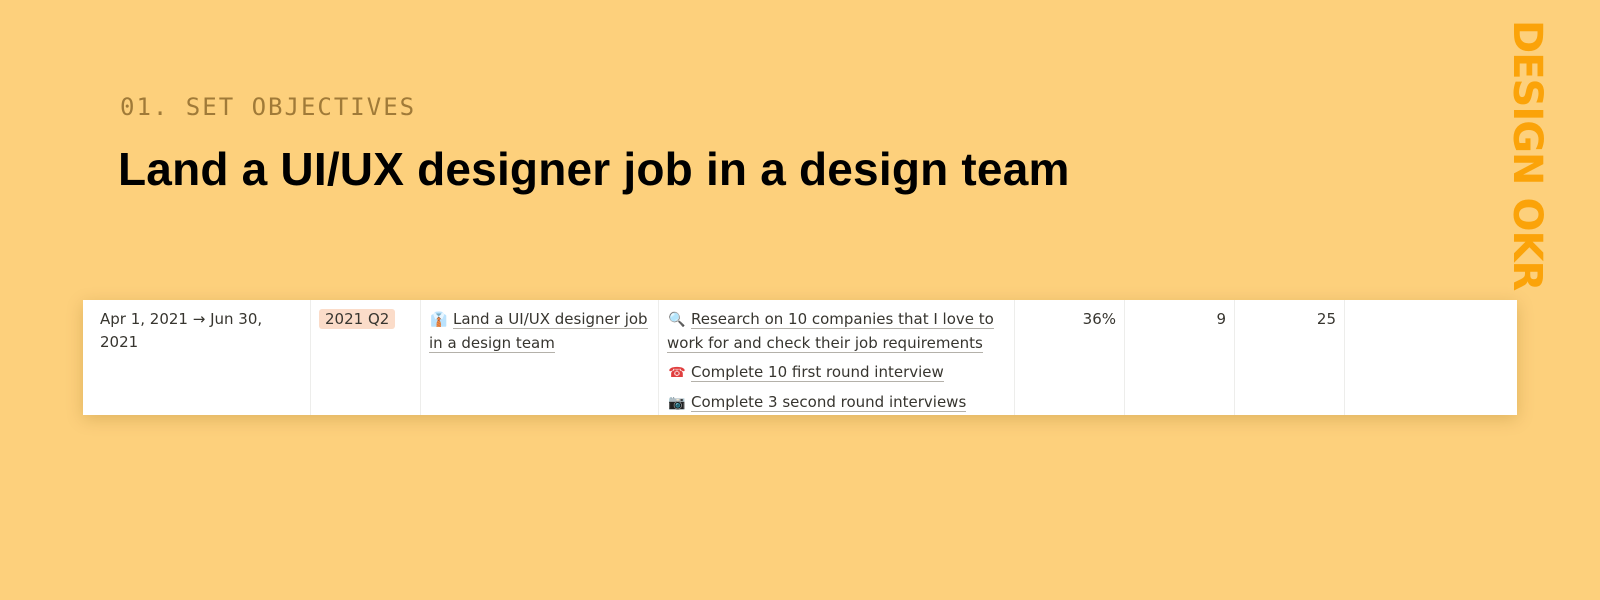 The image size is (1600, 600). I want to click on value-b-cell: 25, so click(1290, 357).